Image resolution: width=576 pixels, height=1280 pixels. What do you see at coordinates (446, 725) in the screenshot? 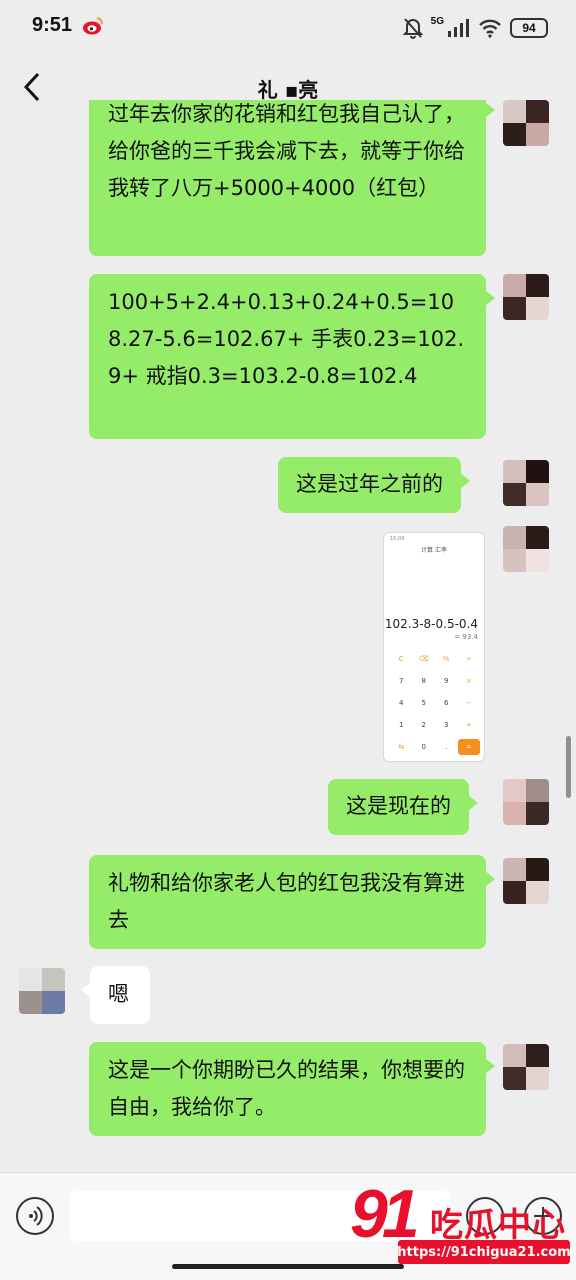
I see `image-key: 3` at bounding box center [446, 725].